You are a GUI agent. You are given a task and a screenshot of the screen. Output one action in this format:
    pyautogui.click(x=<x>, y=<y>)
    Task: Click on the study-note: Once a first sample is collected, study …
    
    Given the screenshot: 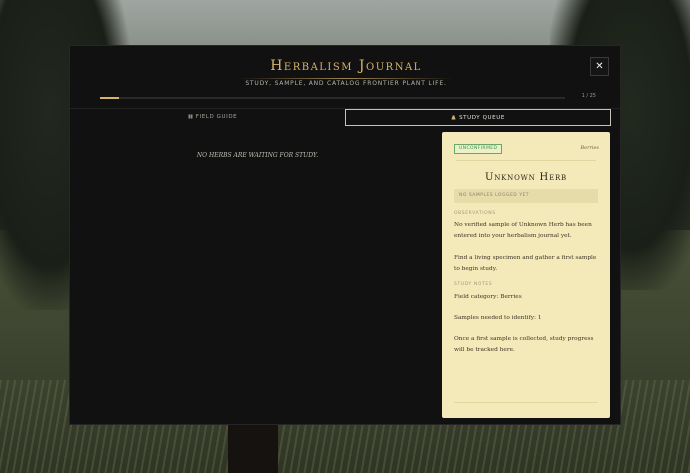 What is the action you would take?
    pyautogui.click(x=524, y=344)
    